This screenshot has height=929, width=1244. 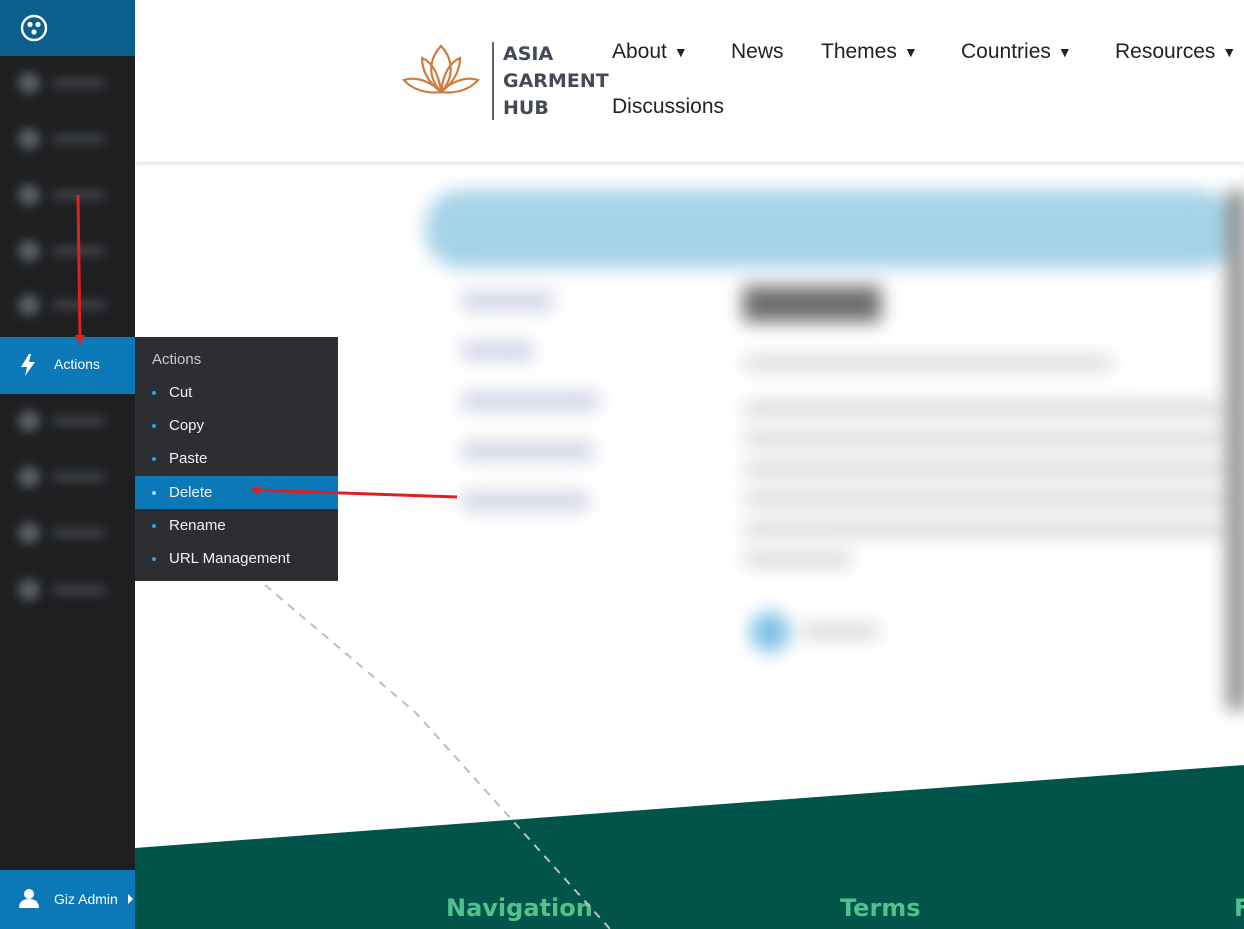 I want to click on nav-themes: Themes ▼, so click(x=869, y=52).